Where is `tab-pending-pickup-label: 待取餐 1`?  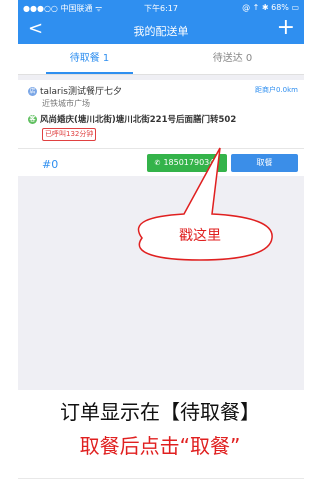 tab-pending-pickup-label: 待取餐 1 is located at coordinates (89, 58).